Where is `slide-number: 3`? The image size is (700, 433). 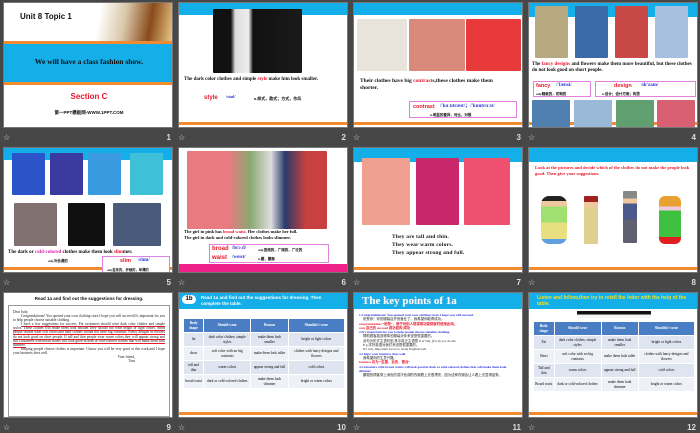 slide-number: 3 is located at coordinates (518, 137).